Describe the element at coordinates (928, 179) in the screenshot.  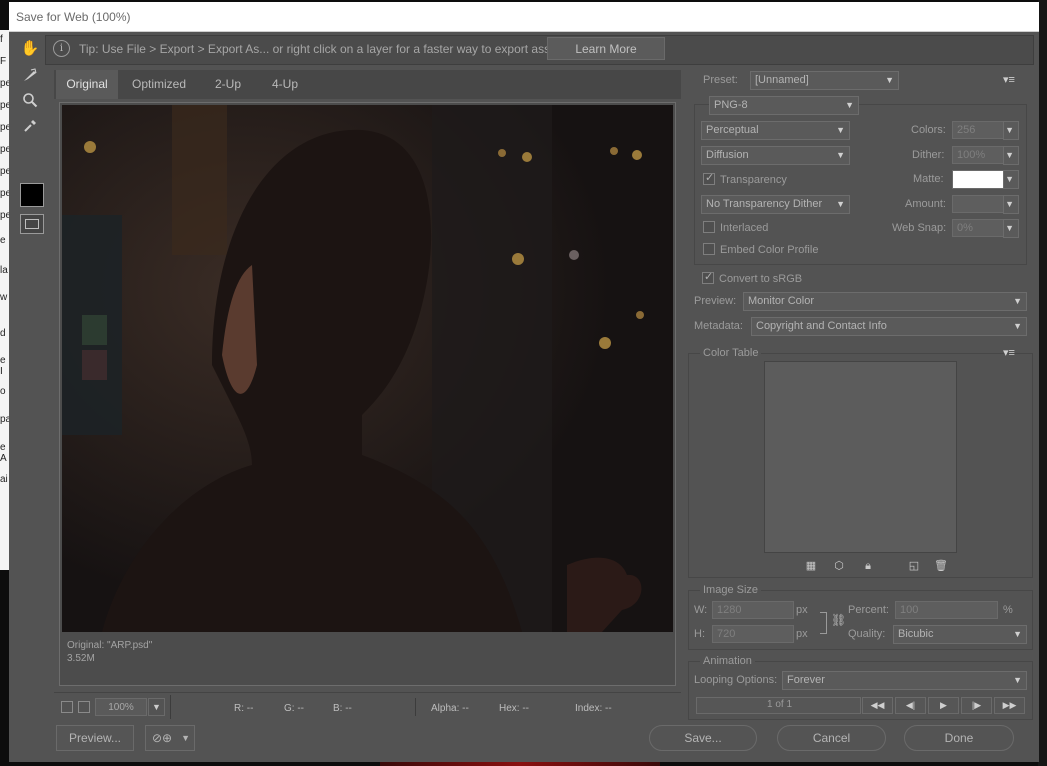
I see `matte-label: Matte:` at that location.